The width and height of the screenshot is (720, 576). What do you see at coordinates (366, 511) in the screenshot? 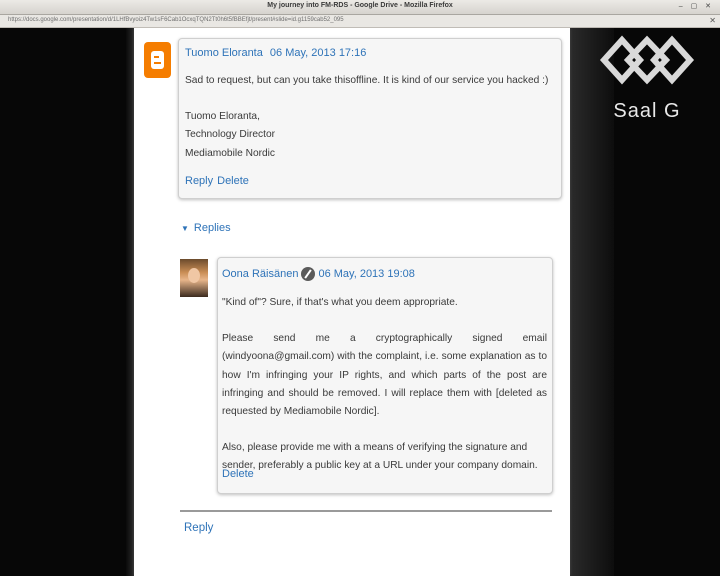
I see `divider` at bounding box center [366, 511].